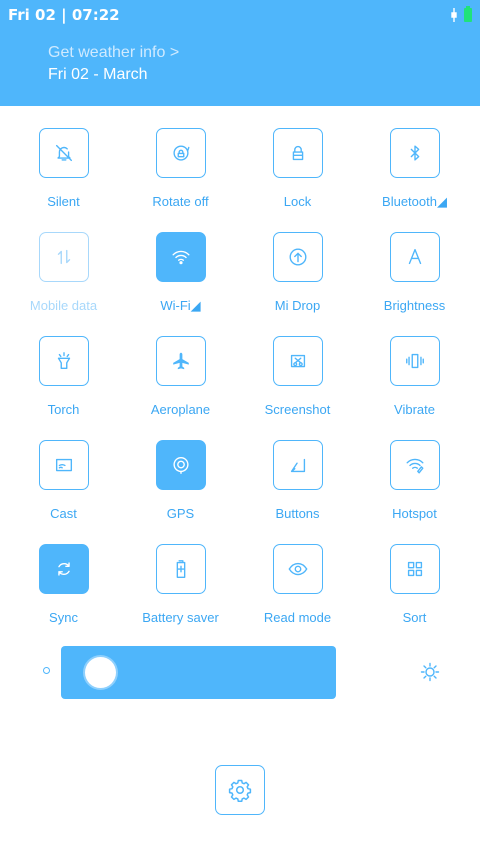 The width and height of the screenshot is (480, 853). Describe the element at coordinates (414, 617) in the screenshot. I see `tile-label: Sort` at that location.